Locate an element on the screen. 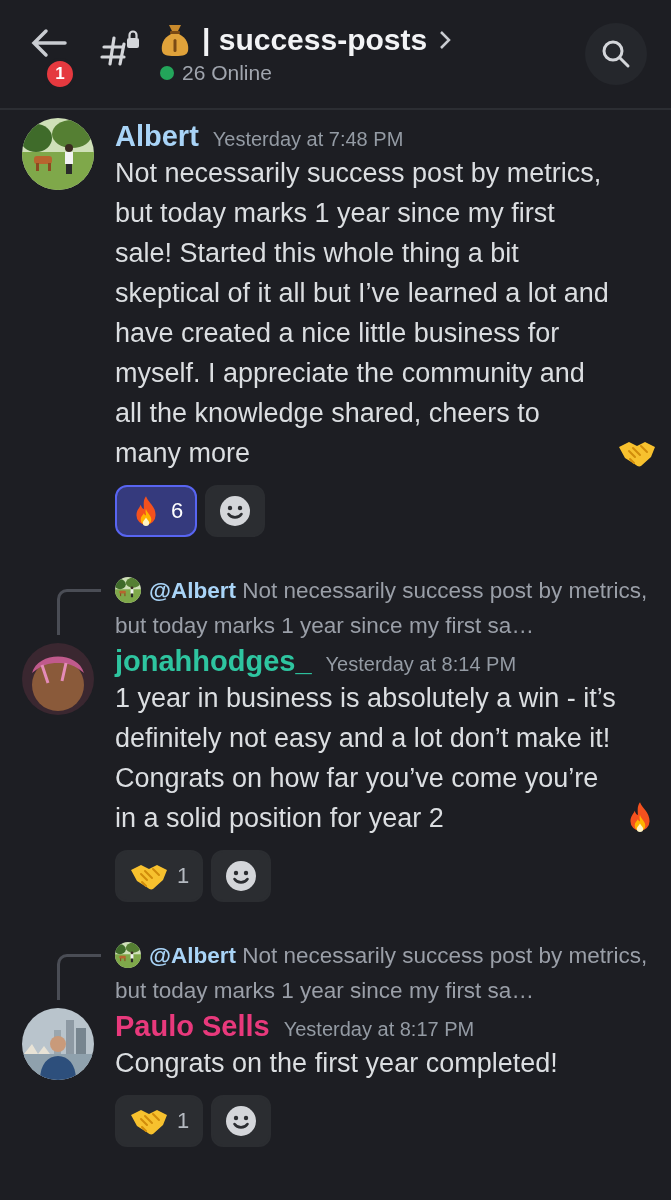  notification-badge: 1 is located at coordinates (60, 74).